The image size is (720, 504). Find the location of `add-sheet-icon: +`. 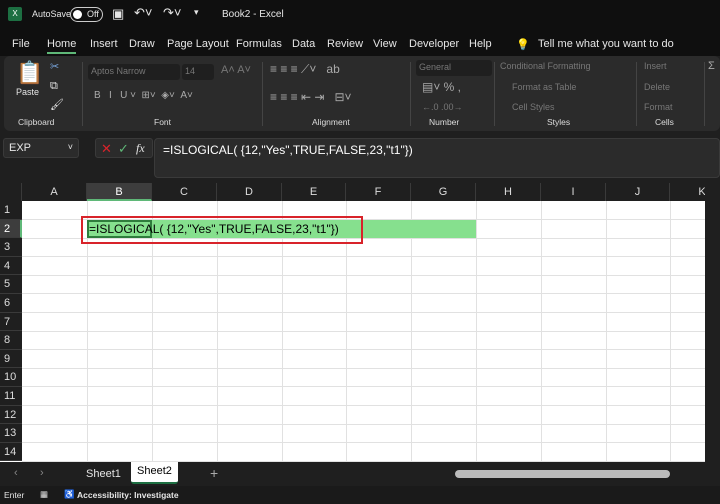

add-sheet-icon: + is located at coordinates (214, 473).